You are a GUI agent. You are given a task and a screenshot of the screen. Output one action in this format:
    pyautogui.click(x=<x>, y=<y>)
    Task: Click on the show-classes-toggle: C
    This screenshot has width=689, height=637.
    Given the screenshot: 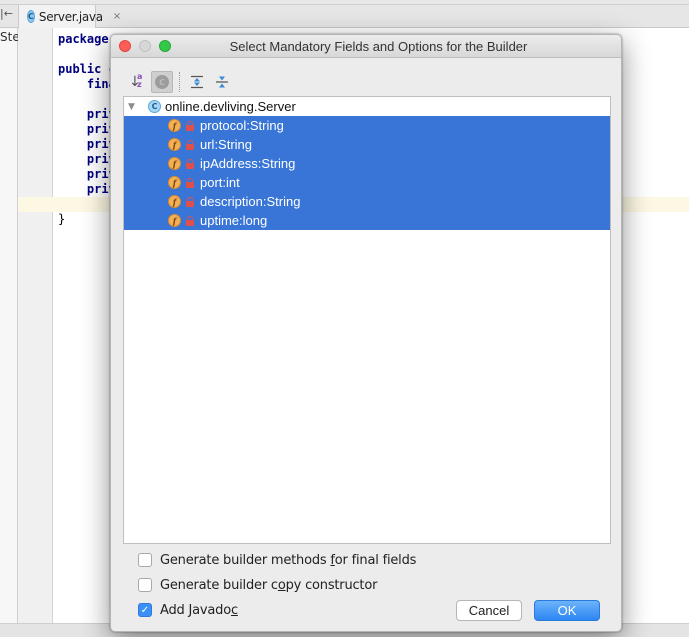 What is the action you would take?
    pyautogui.click(x=162, y=82)
    